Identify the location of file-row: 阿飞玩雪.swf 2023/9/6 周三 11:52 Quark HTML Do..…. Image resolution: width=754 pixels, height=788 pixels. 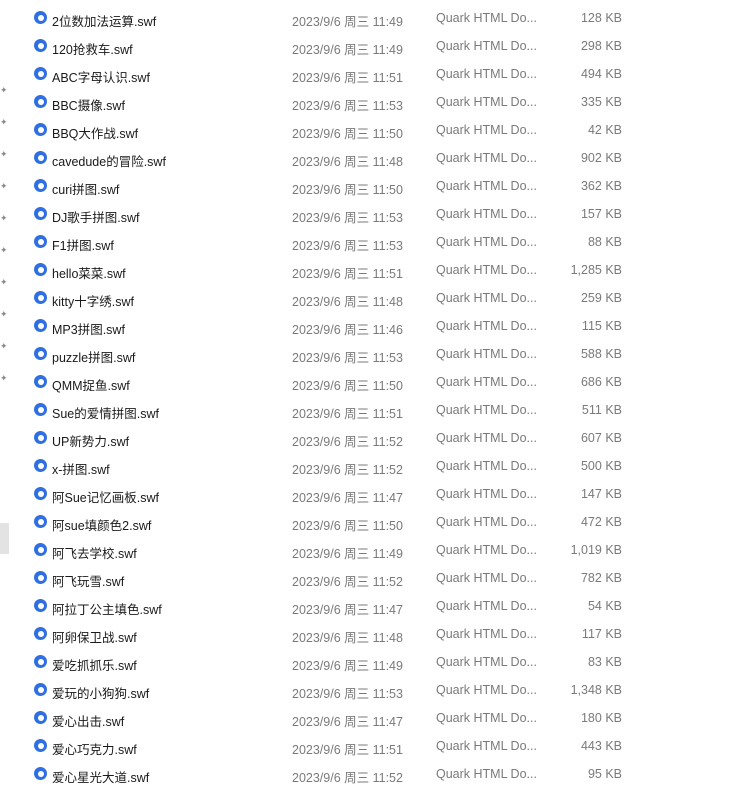
(377, 578).